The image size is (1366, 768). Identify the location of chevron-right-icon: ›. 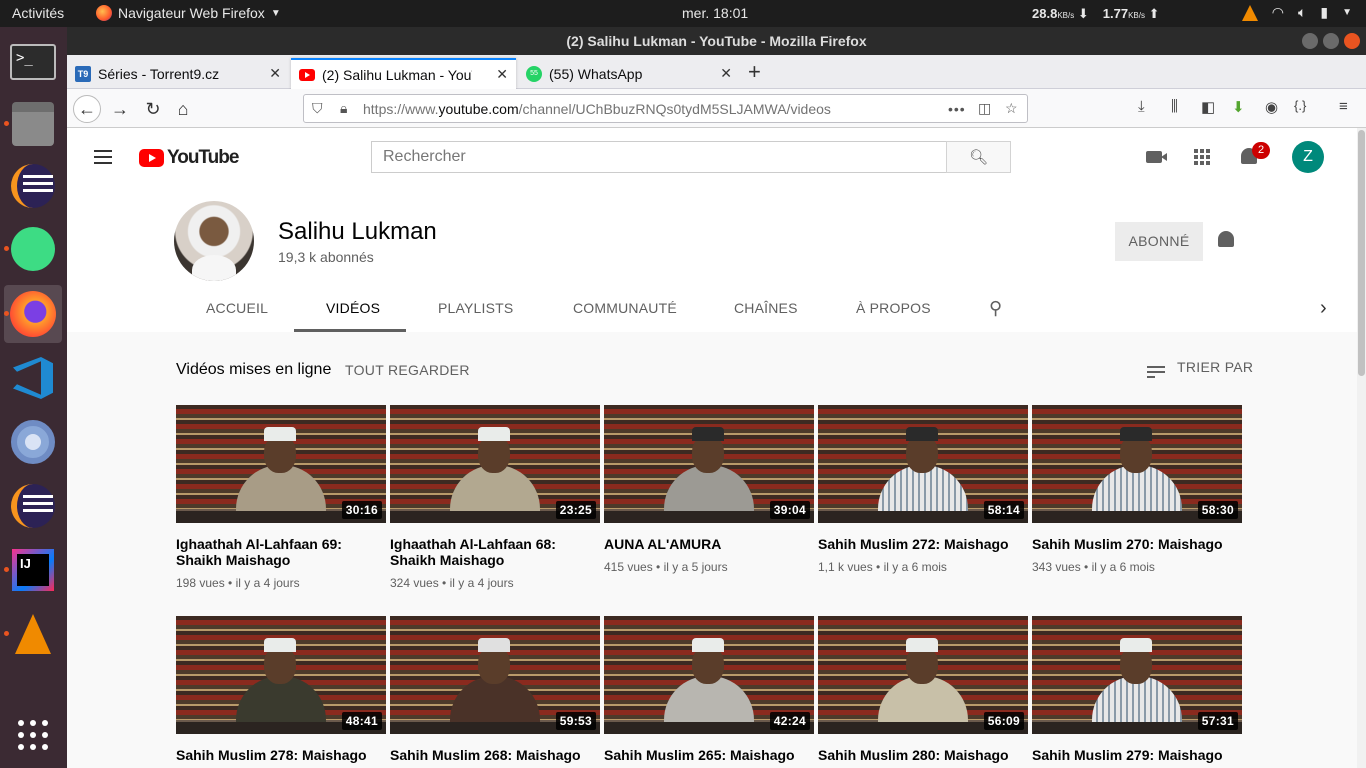
(1323, 308).